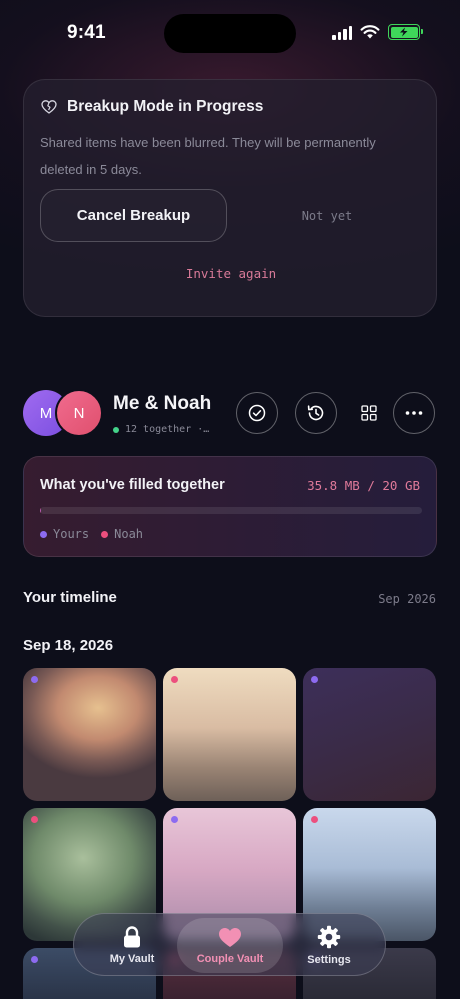  I want to click on storage-progress-fill, so click(40, 510).